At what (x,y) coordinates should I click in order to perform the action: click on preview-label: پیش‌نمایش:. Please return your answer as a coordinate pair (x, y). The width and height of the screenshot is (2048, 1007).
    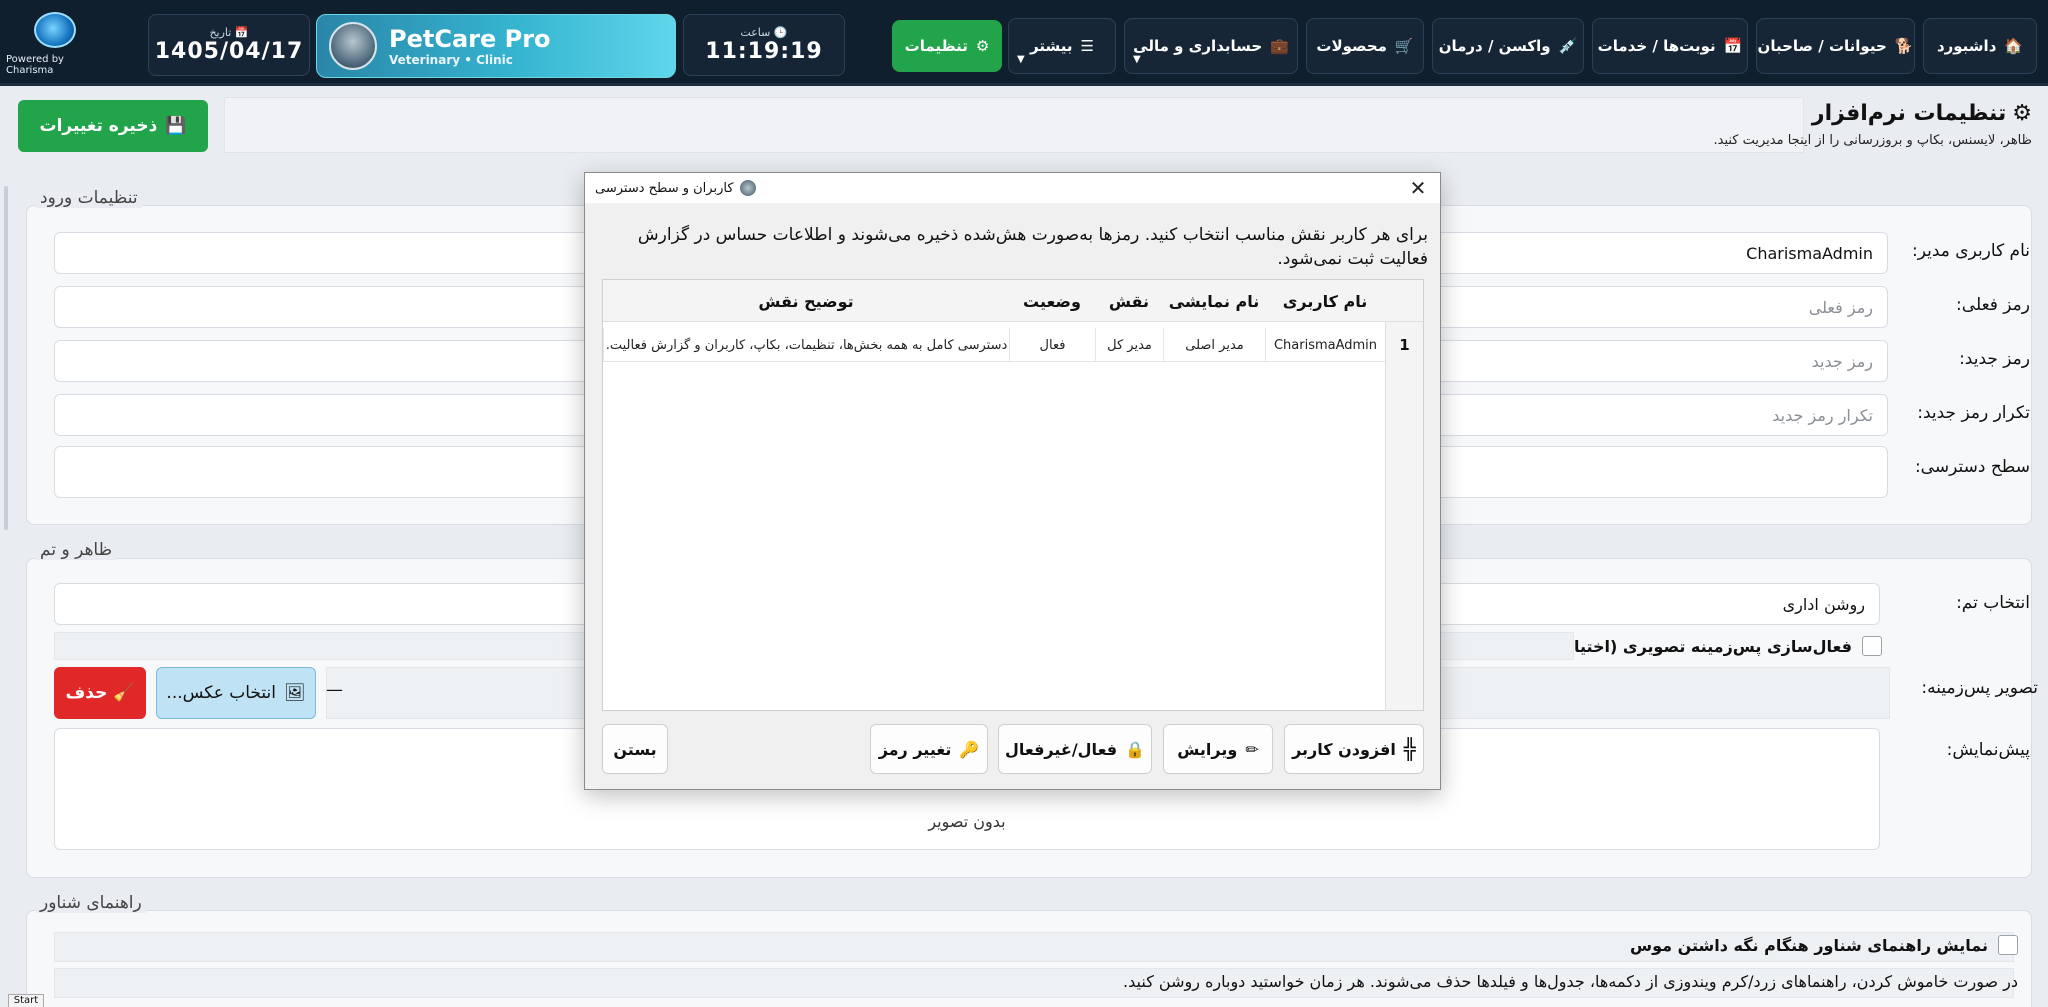
    Looking at the image, I should click on (1988, 750).